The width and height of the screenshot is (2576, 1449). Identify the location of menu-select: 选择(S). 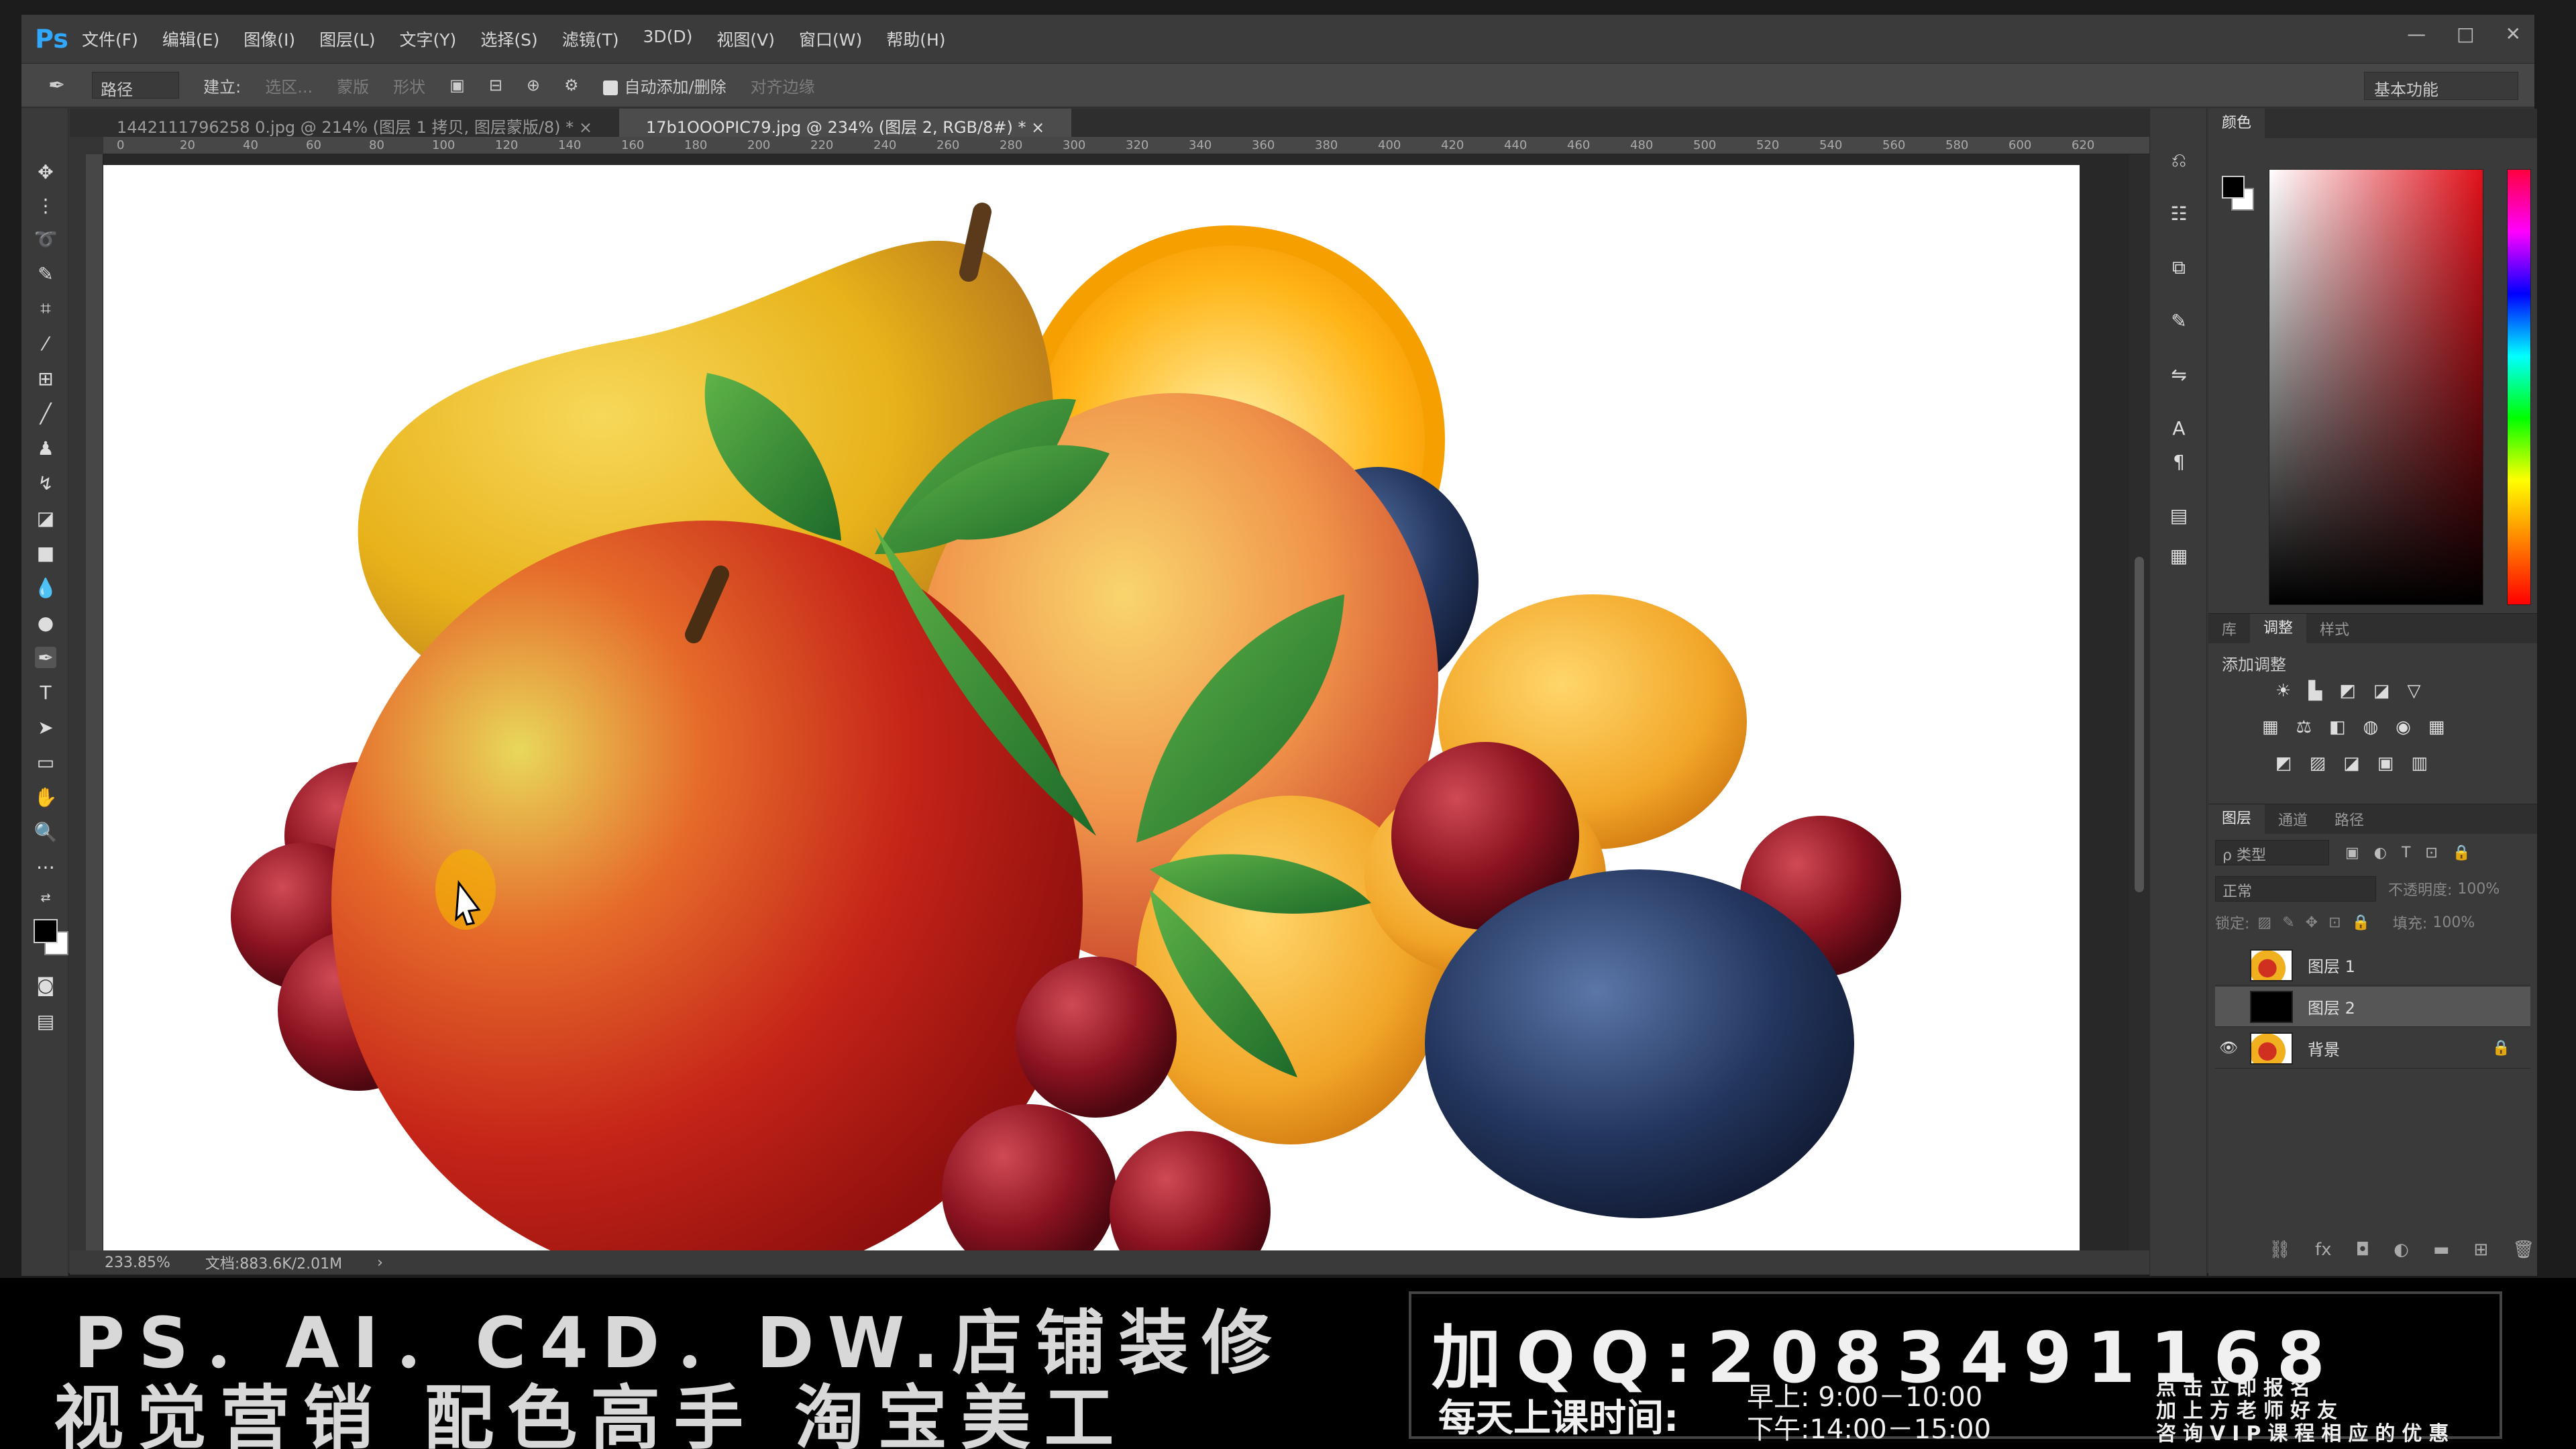
(508, 39).